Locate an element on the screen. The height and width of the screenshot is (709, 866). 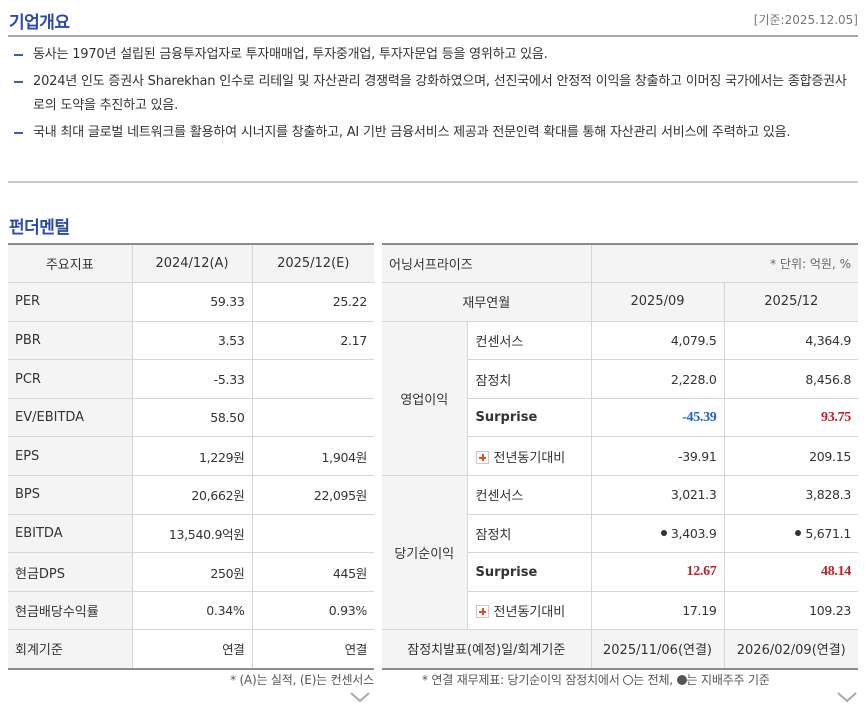
value-text: 93.75 is located at coordinates (836, 417).